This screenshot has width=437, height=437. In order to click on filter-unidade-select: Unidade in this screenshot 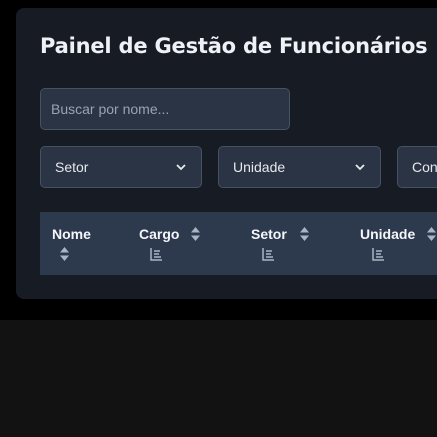, I will do `click(299, 167)`.